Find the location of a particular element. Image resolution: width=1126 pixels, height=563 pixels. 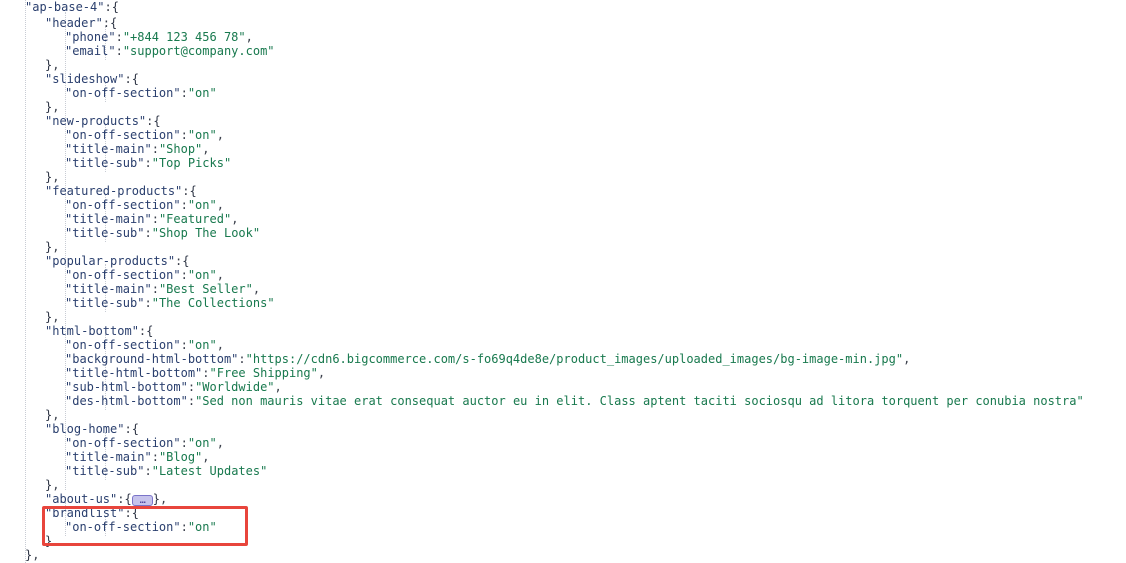

code-line: "brandlist":{ is located at coordinates (92, 513).